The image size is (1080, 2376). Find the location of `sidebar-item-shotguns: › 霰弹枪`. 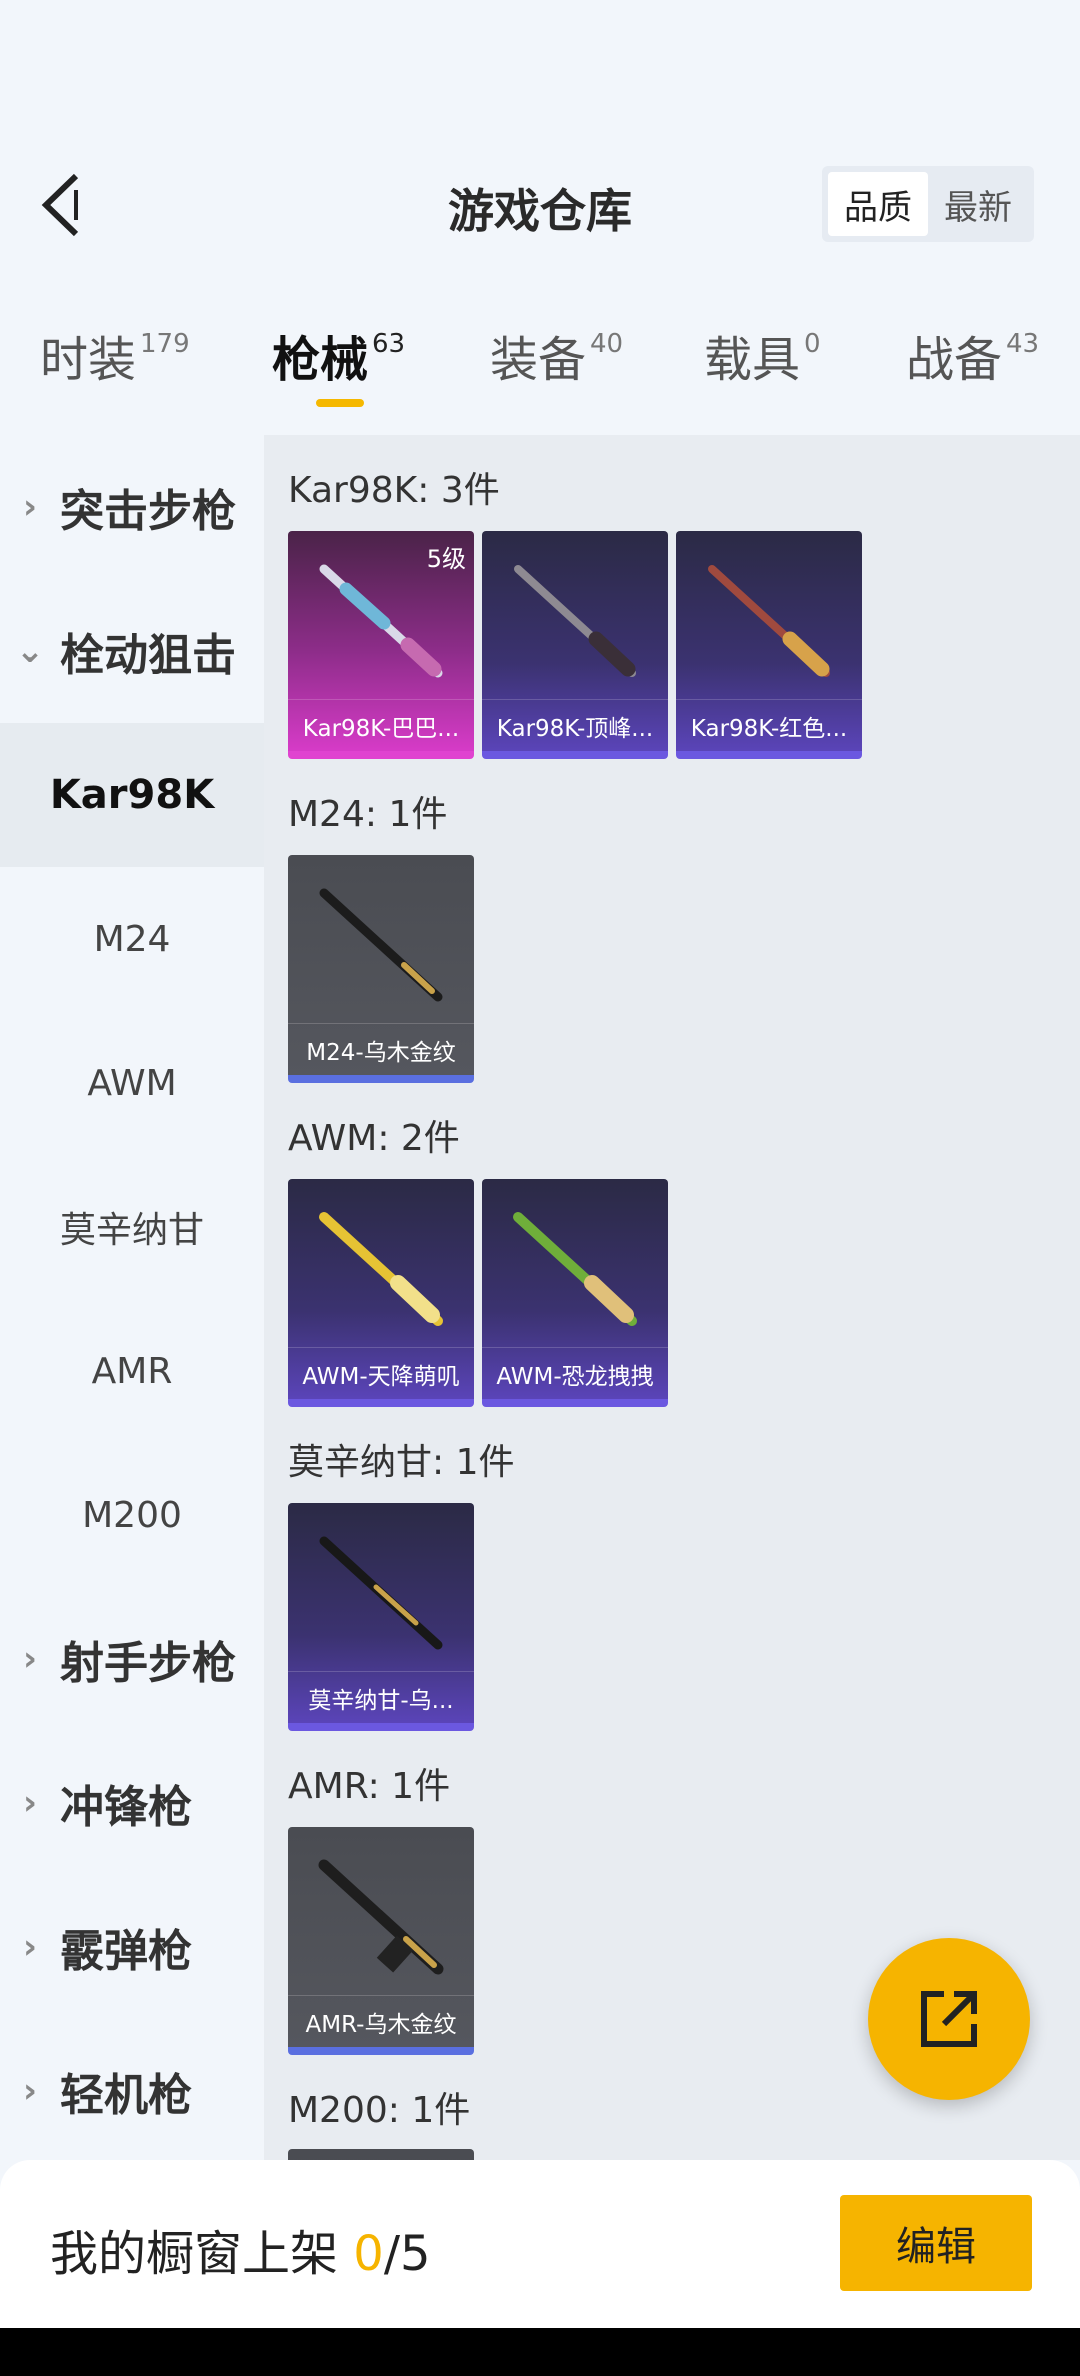

sidebar-item-shotguns: › 霰弹枪 is located at coordinates (132, 1947).